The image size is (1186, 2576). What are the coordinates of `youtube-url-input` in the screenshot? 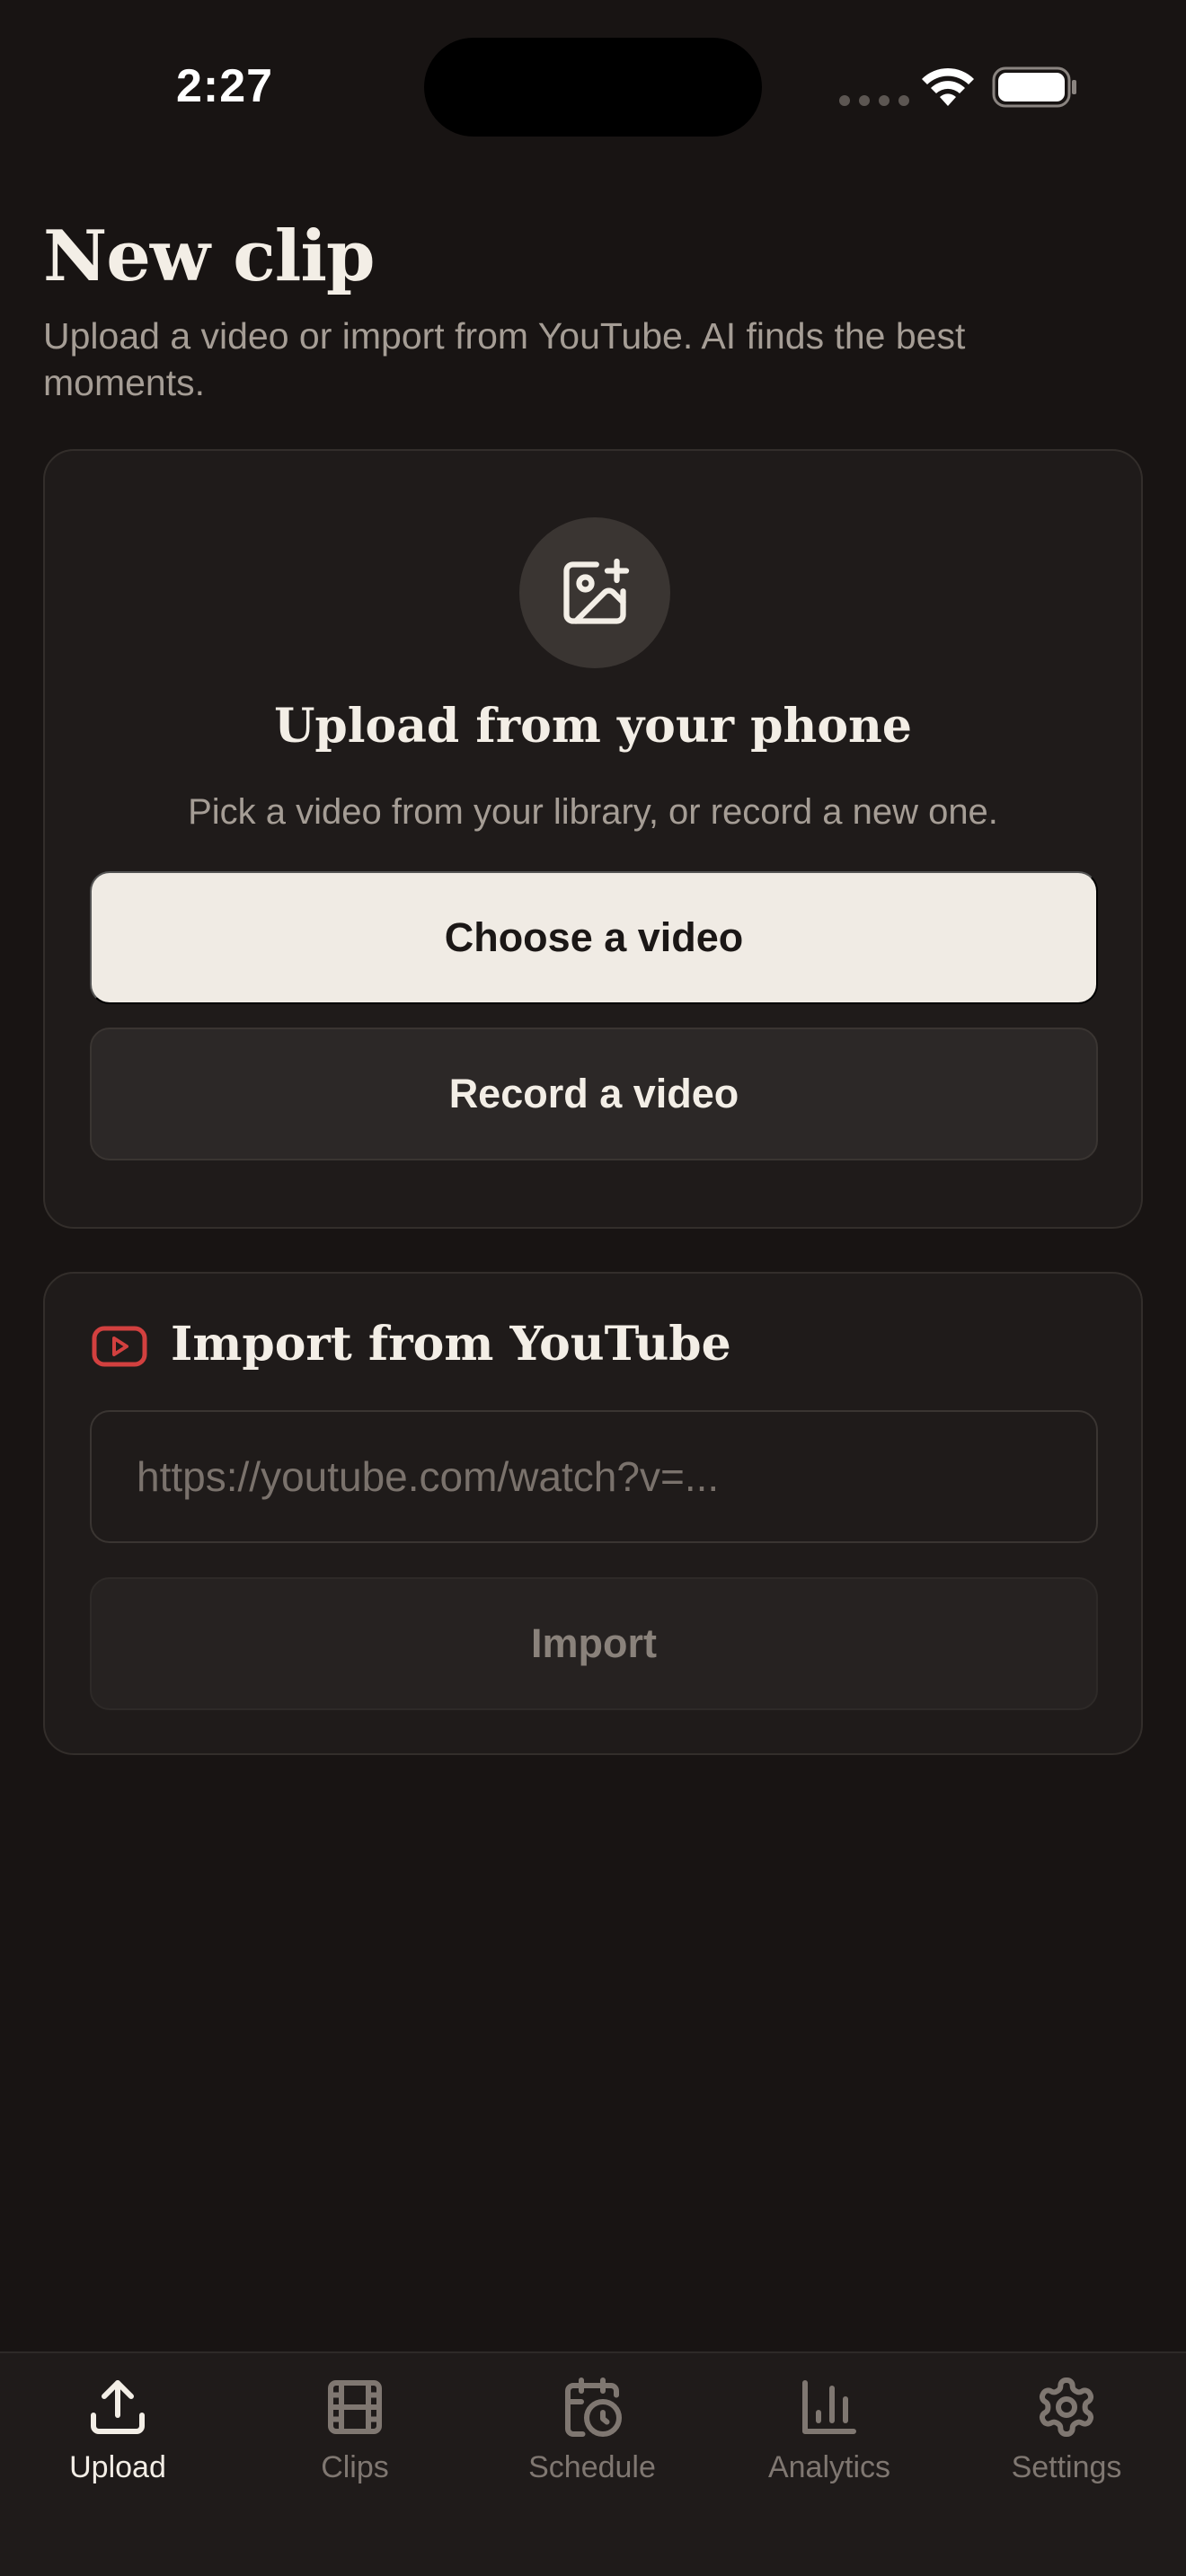 It's located at (594, 1476).